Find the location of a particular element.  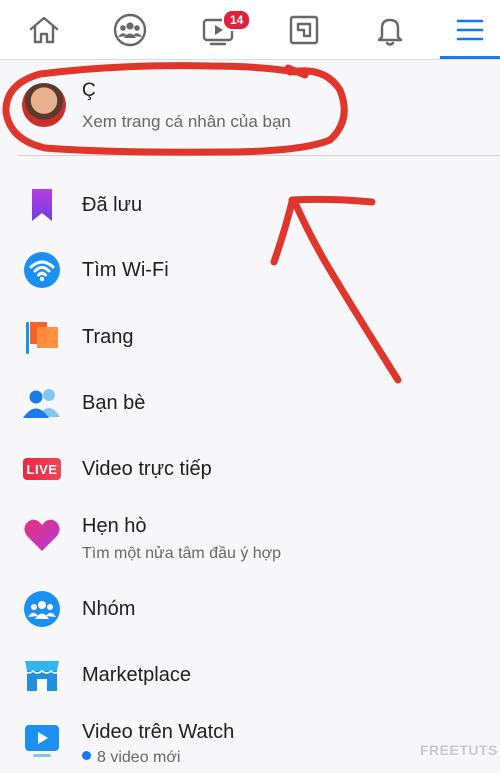

menu-item-label: Đã lưu is located at coordinates (112, 205).